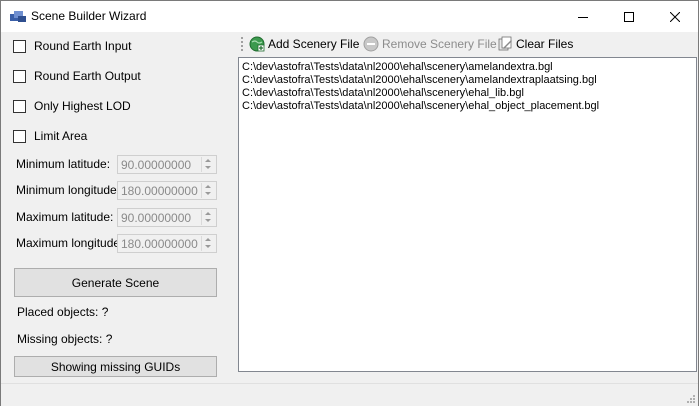  I want to click on minimize-button, so click(583, 16).